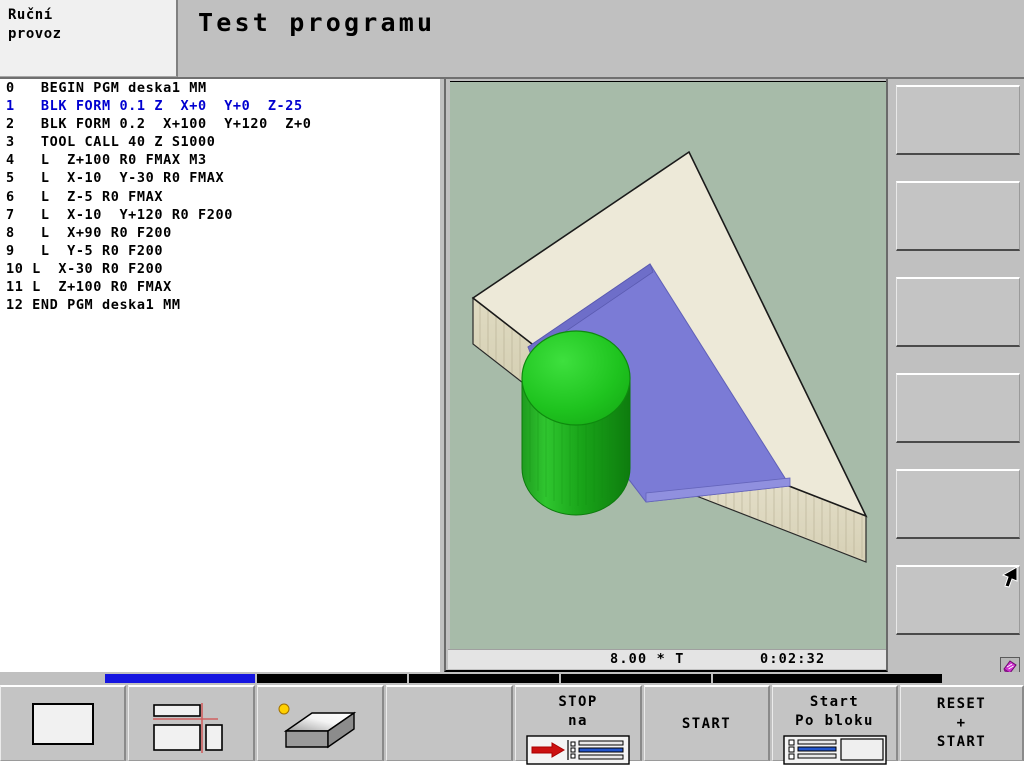 The height and width of the screenshot is (765, 1024). Describe the element at coordinates (602, 38) in the screenshot. I see `title-area: Test programu` at that location.